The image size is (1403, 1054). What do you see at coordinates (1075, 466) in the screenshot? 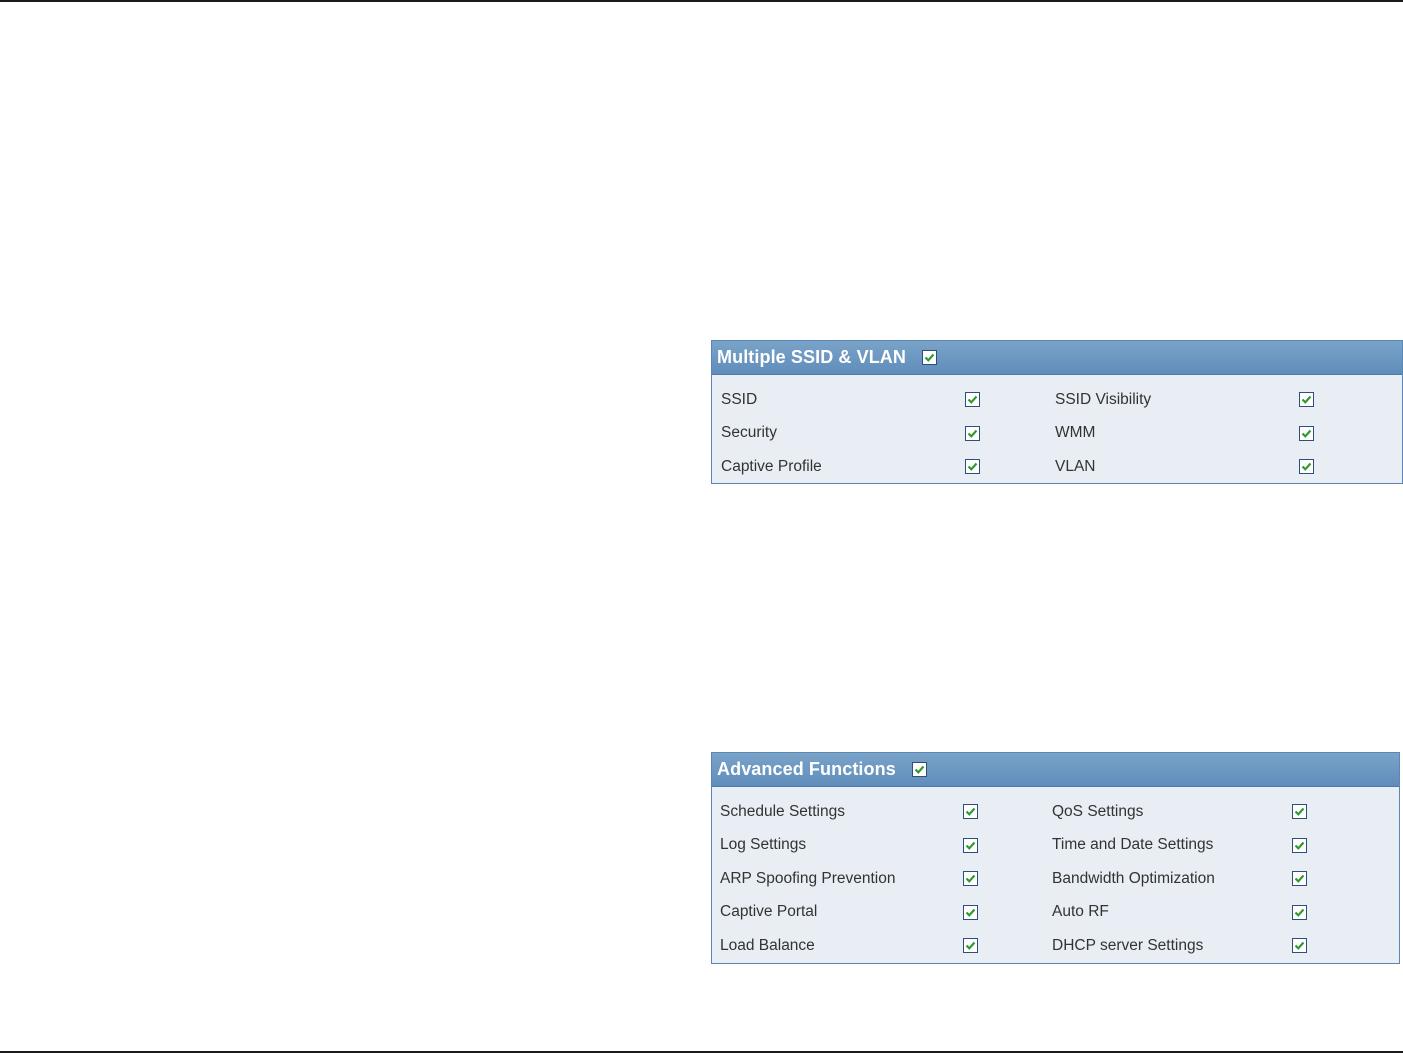
I see `vlan-label: VLAN` at bounding box center [1075, 466].